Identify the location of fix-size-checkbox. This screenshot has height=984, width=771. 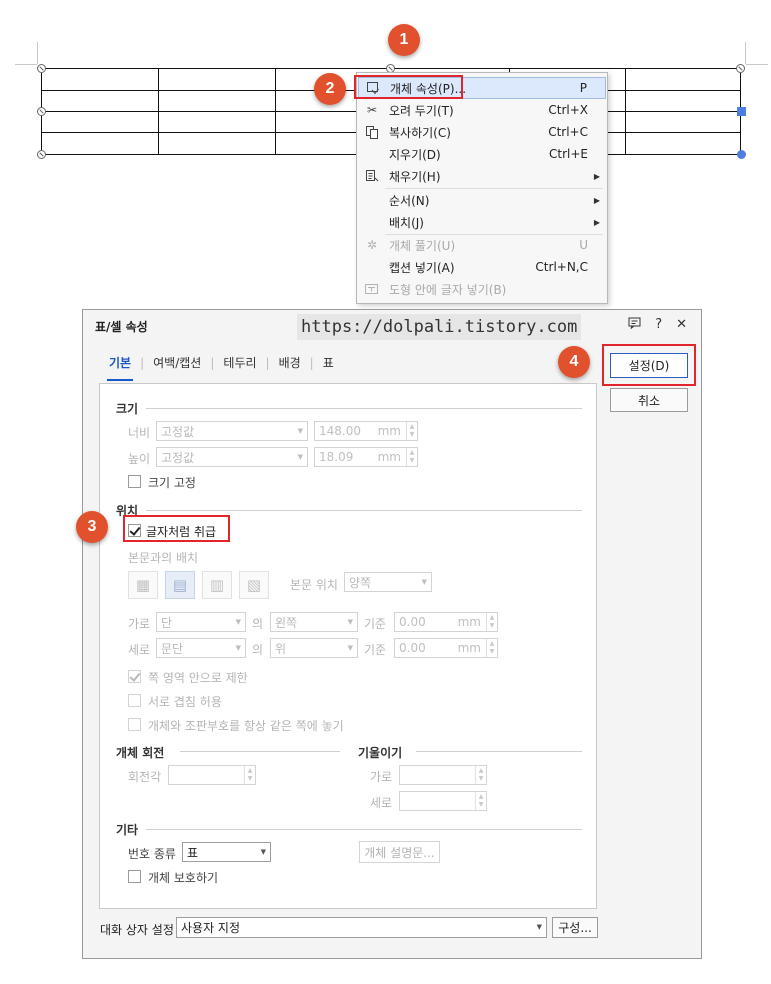
(134, 481).